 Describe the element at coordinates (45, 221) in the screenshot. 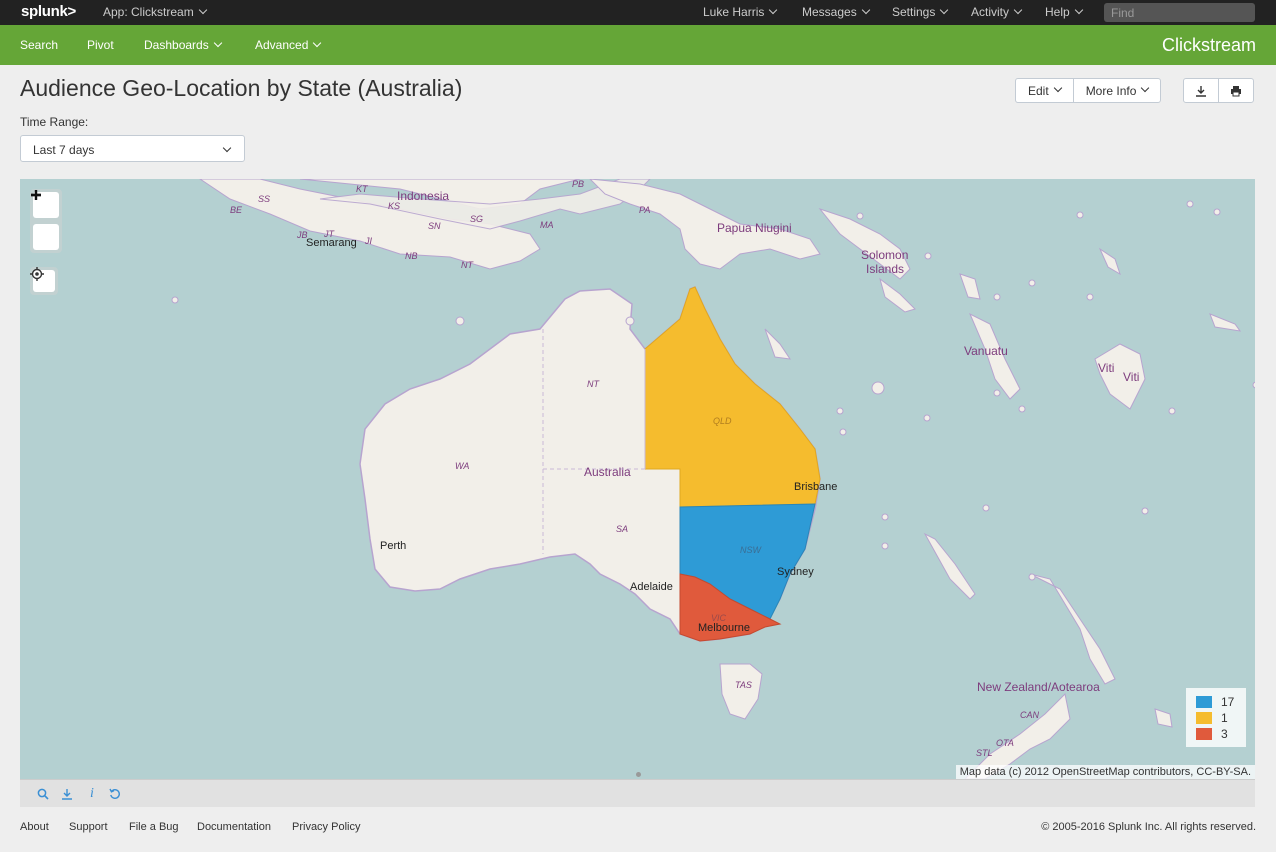

I see `zoom-out-button` at that location.